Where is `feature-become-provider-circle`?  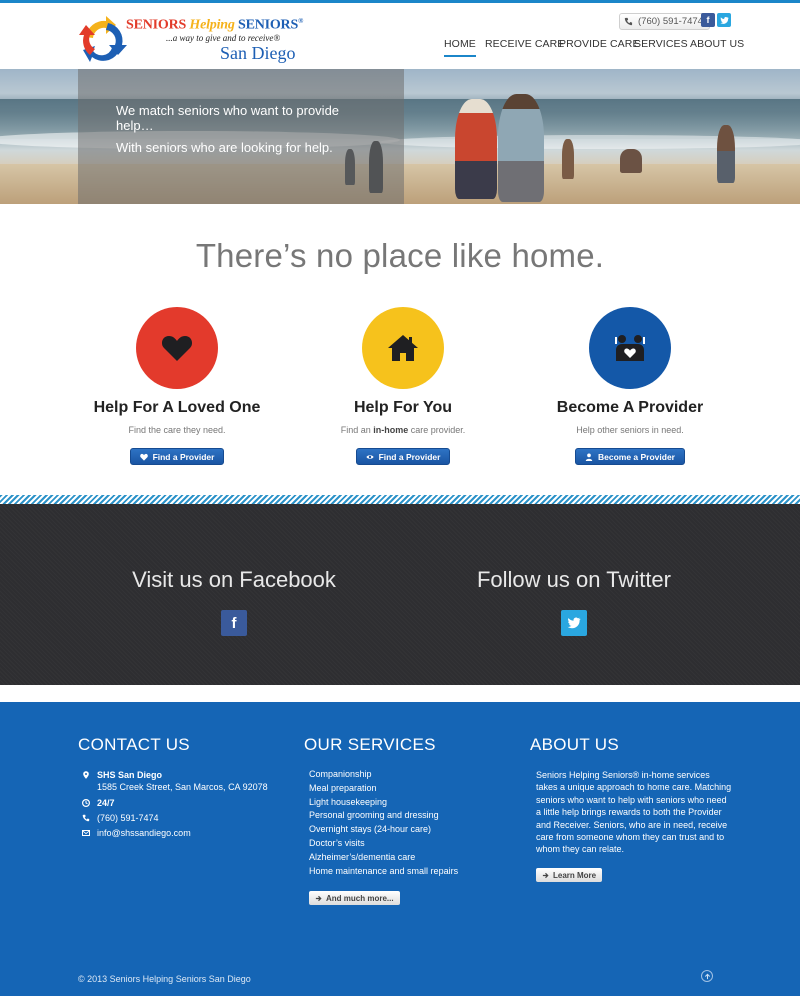 feature-become-provider-circle is located at coordinates (630, 348).